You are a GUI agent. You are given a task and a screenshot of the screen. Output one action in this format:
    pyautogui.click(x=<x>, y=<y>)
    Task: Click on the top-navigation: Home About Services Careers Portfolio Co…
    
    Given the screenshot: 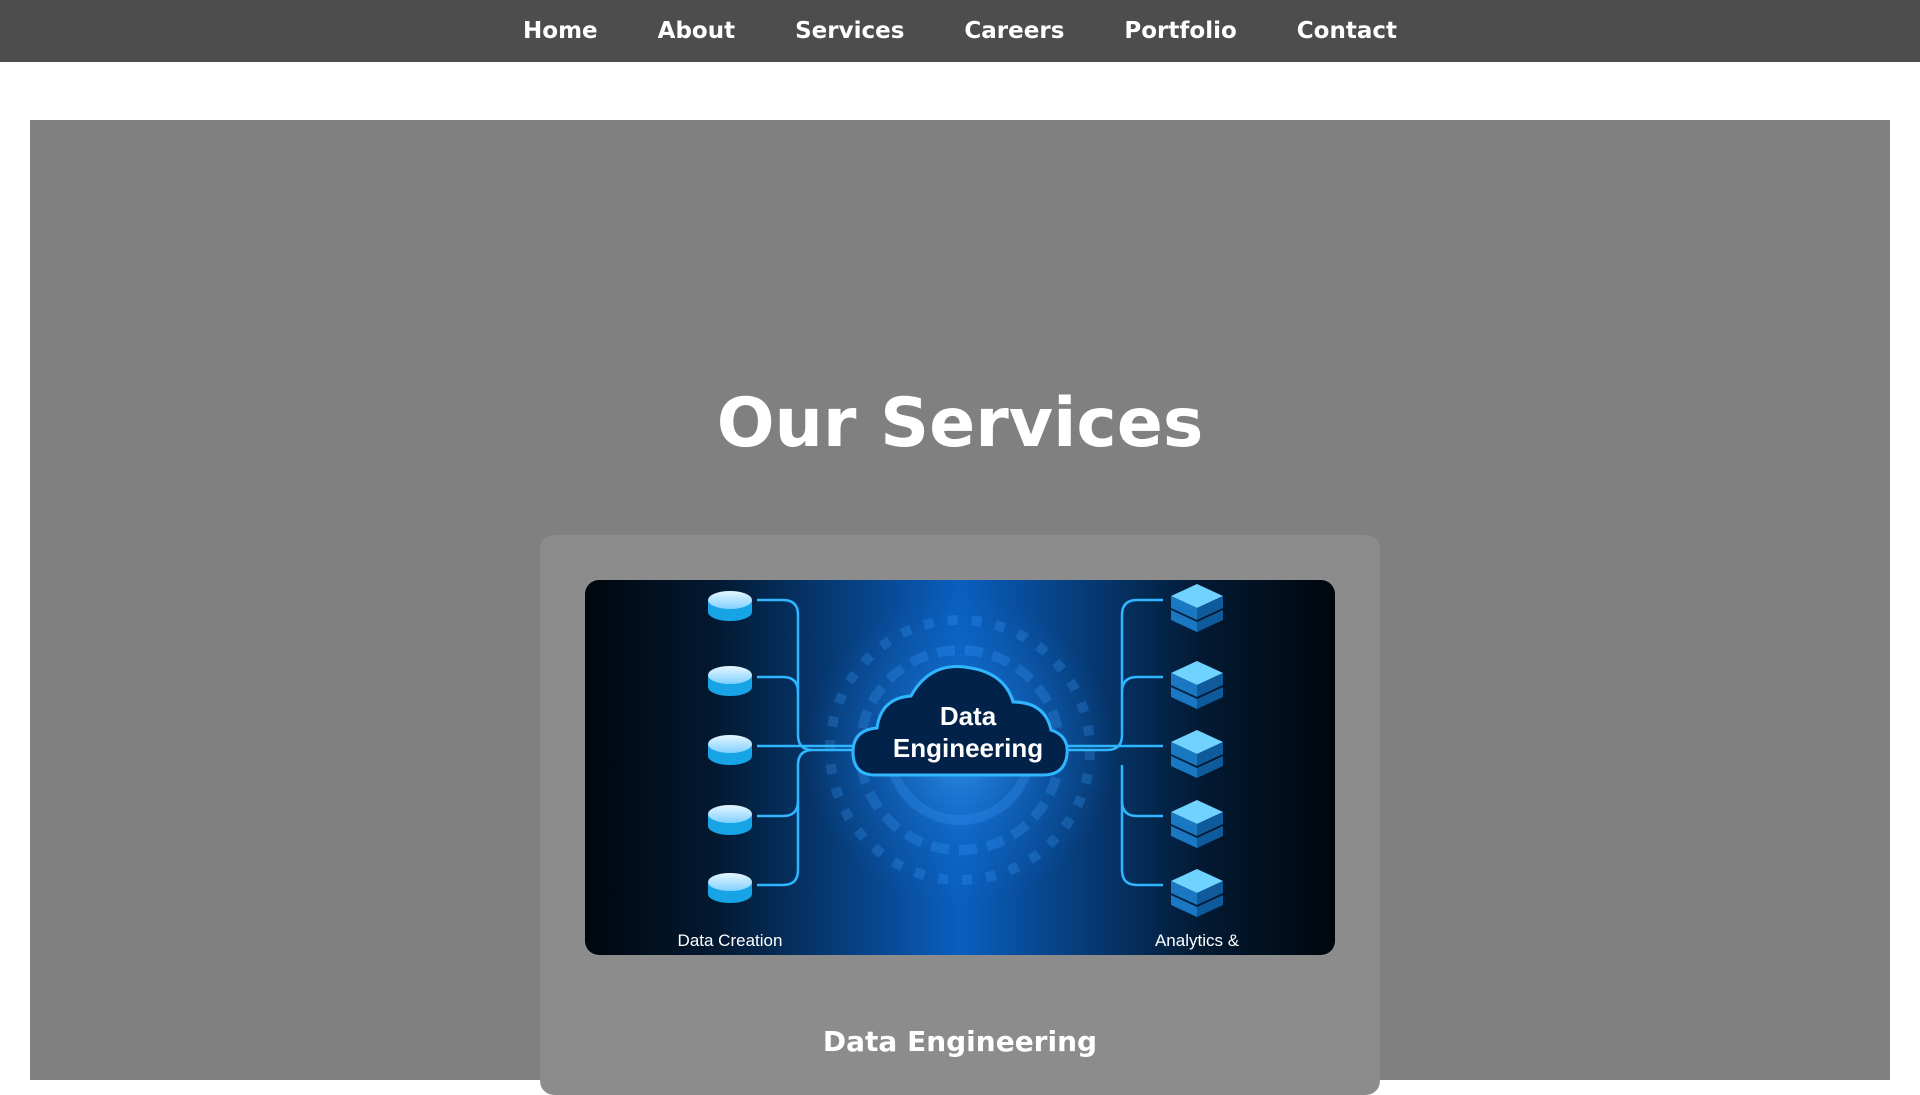 What is the action you would take?
    pyautogui.click(x=960, y=31)
    